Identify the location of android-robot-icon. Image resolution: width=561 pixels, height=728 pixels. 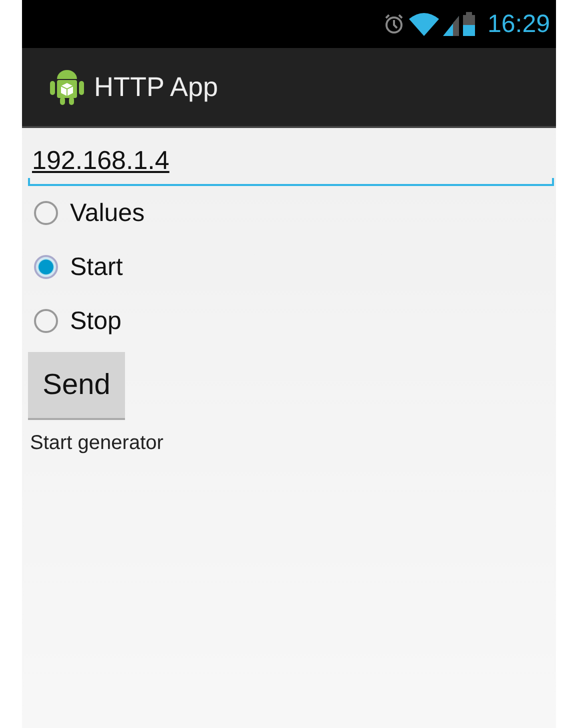
(67, 87).